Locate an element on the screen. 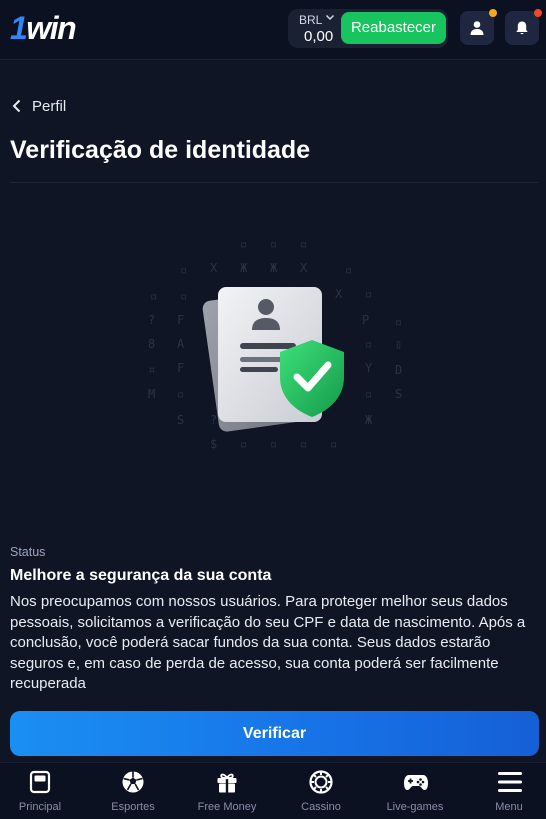 The width and height of the screenshot is (546, 819). home-icon is located at coordinates (40, 782).